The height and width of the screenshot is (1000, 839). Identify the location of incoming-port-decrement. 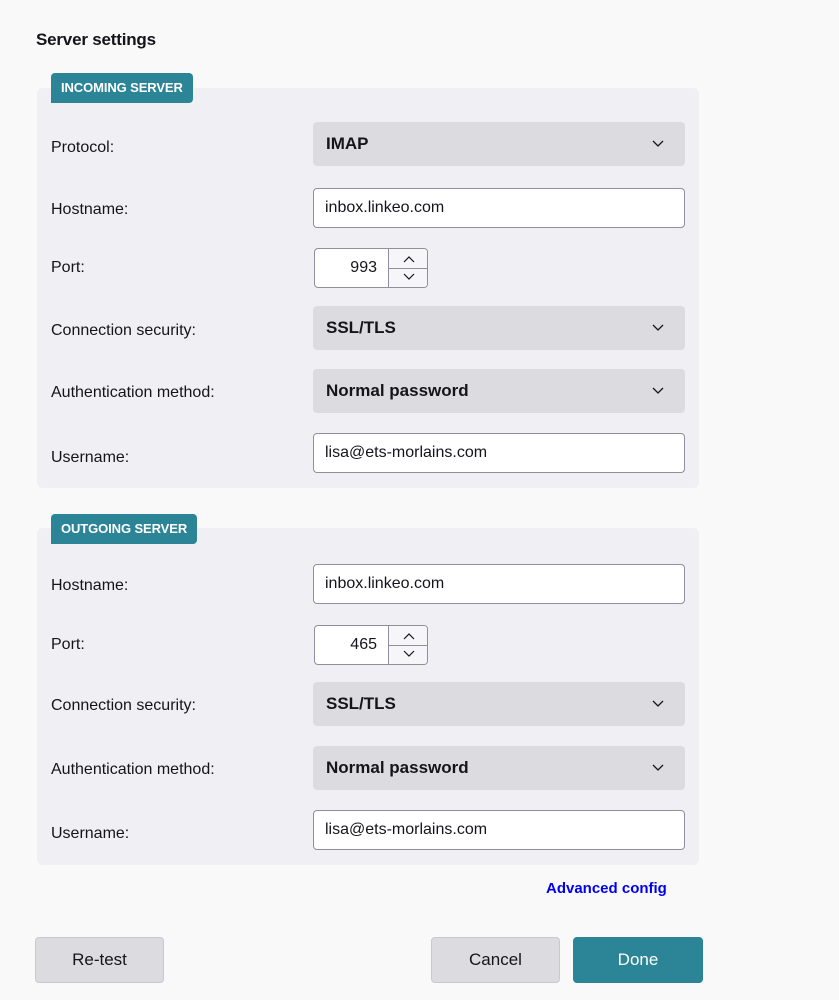
(408, 277).